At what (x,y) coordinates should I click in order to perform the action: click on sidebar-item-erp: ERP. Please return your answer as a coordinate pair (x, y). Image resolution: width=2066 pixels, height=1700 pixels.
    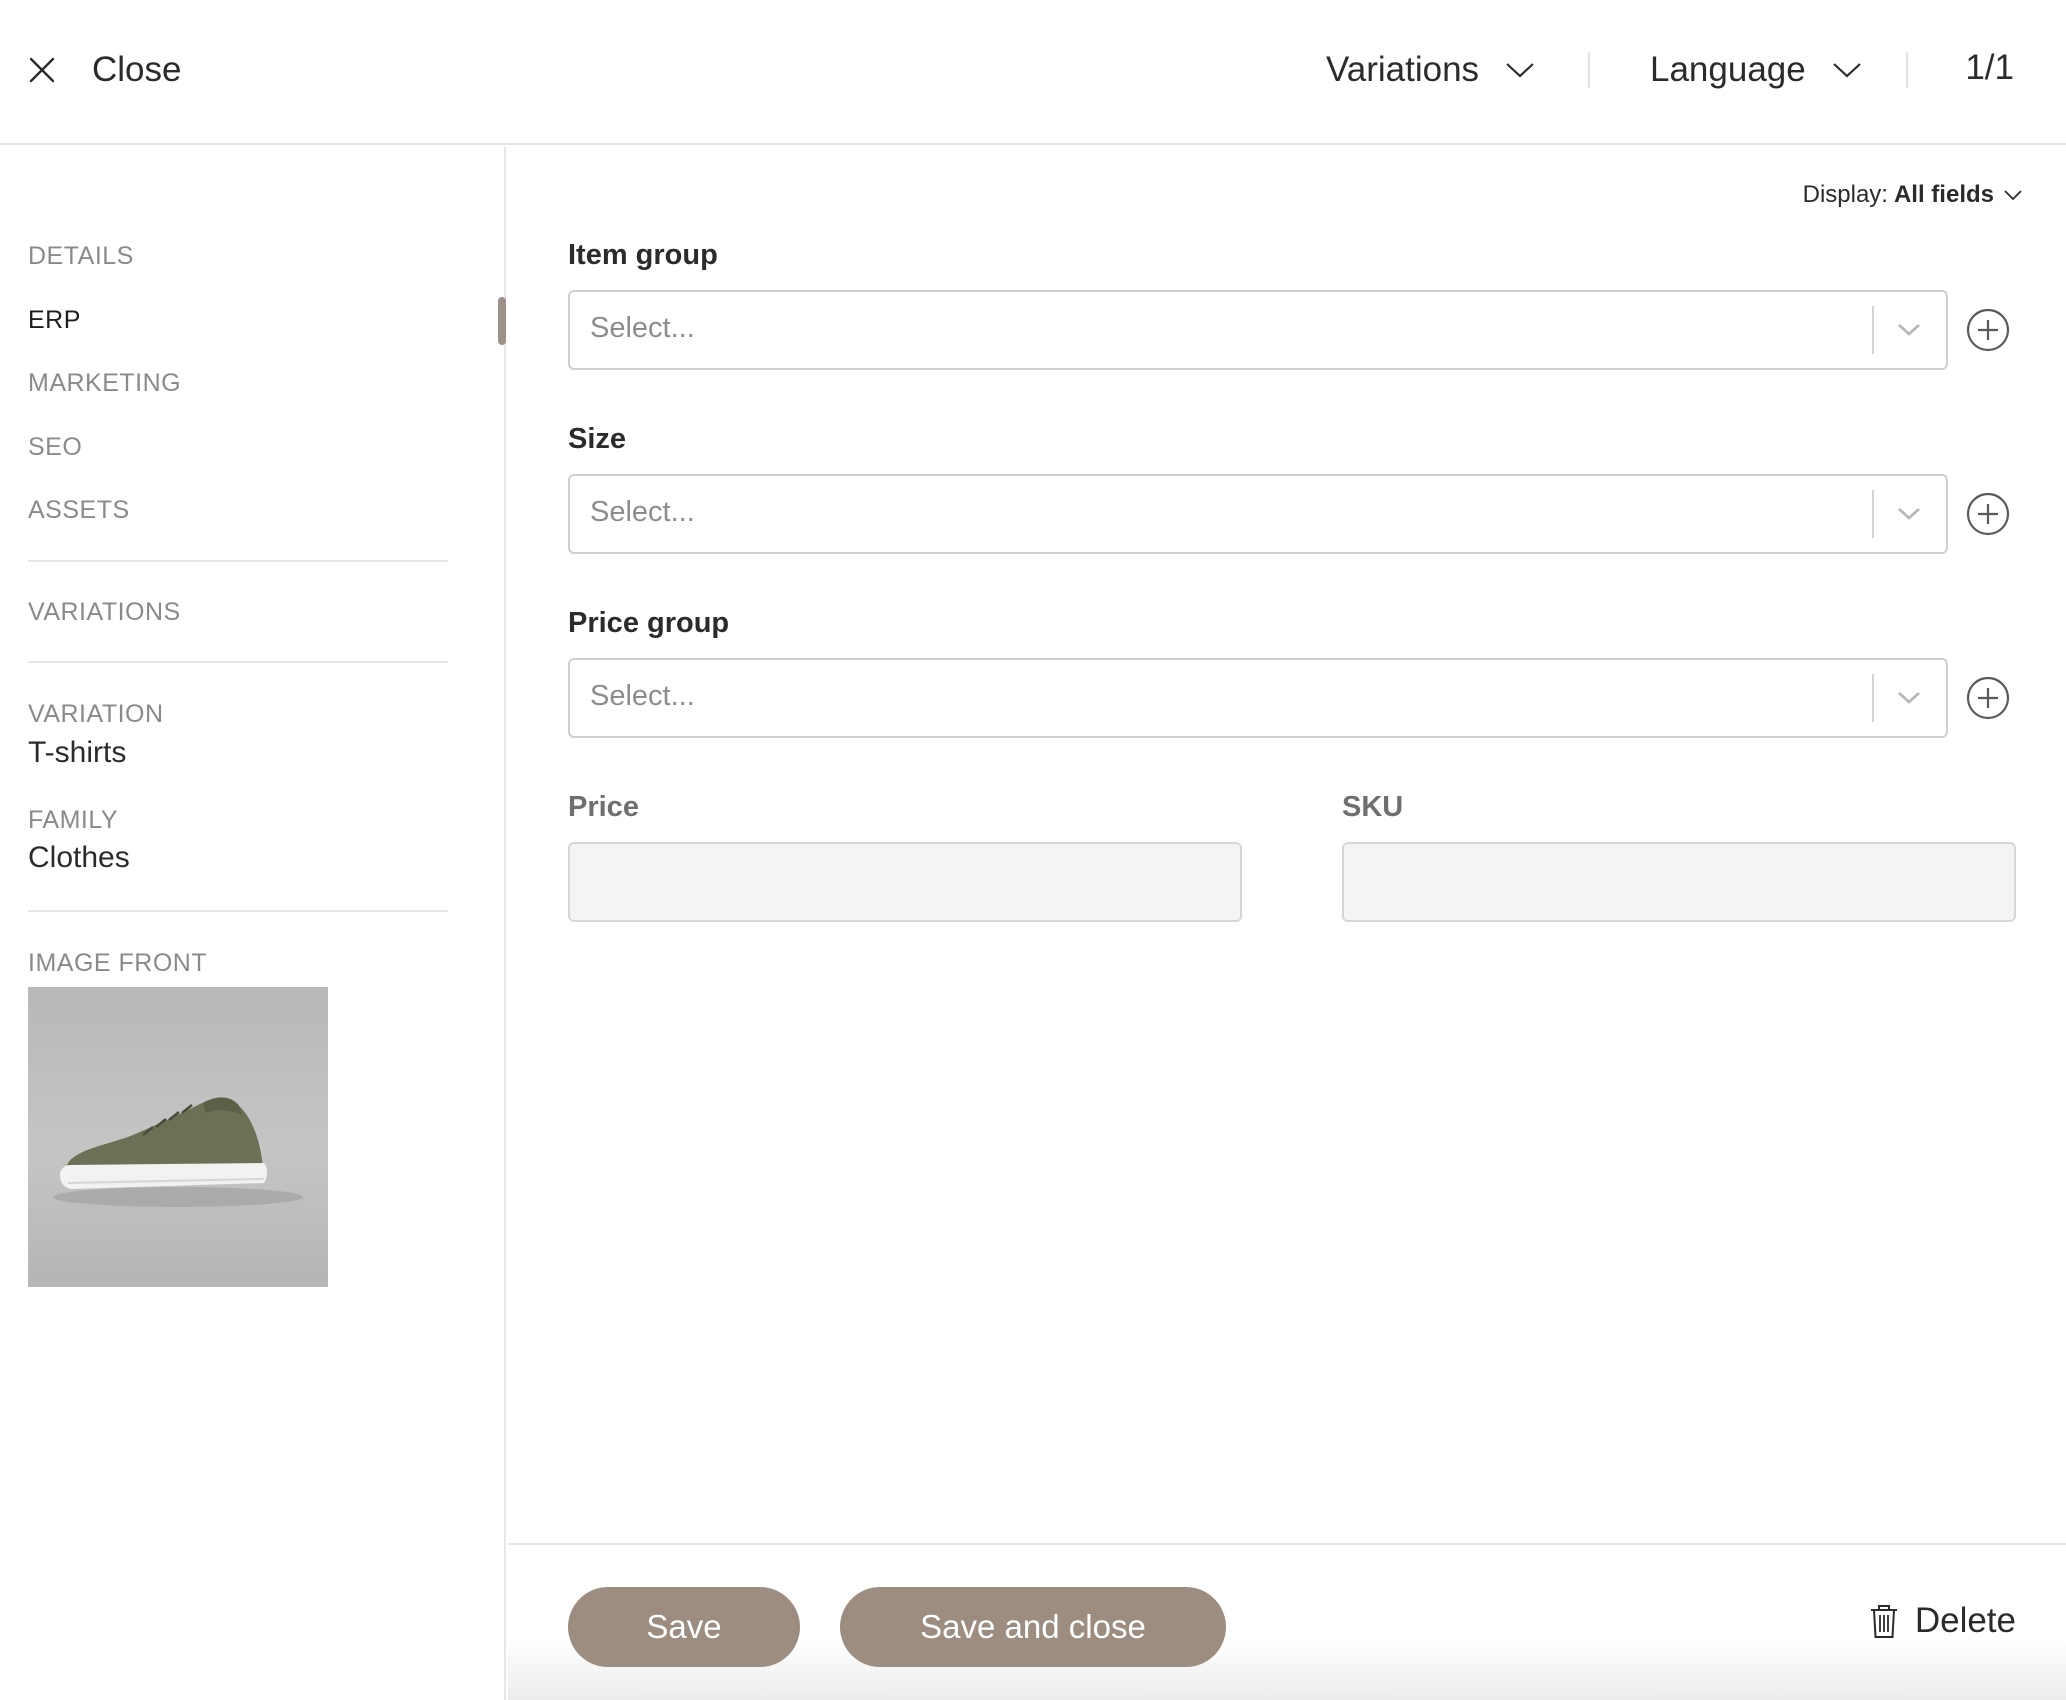
    Looking at the image, I should click on (54, 320).